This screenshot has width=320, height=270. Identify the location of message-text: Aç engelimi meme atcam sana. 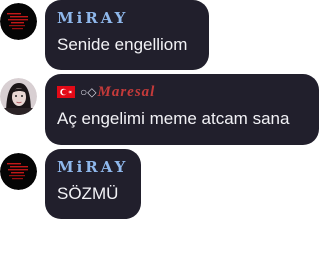
(173, 118).